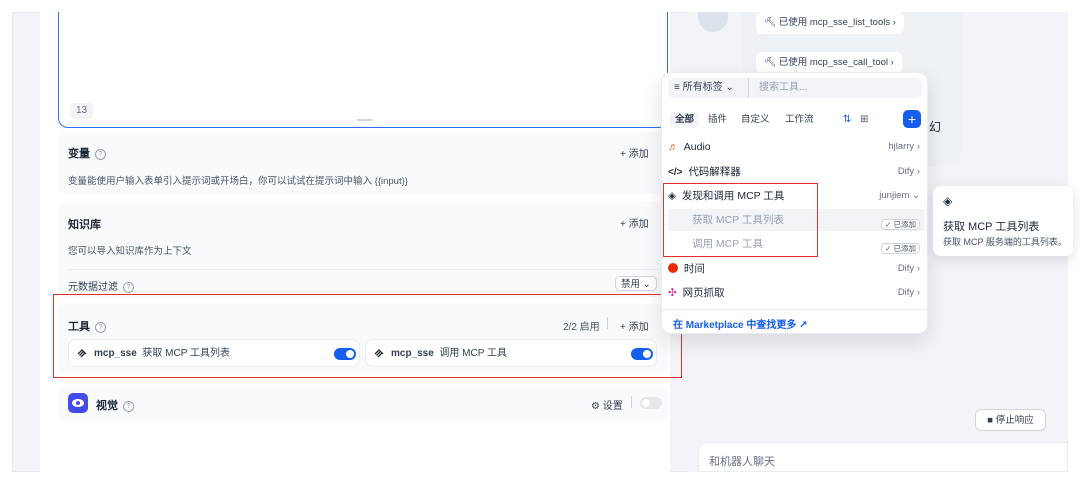 The width and height of the screenshot is (1080, 486). What do you see at coordinates (634, 152) in the screenshot?
I see `add-variable-button: + 添加` at bounding box center [634, 152].